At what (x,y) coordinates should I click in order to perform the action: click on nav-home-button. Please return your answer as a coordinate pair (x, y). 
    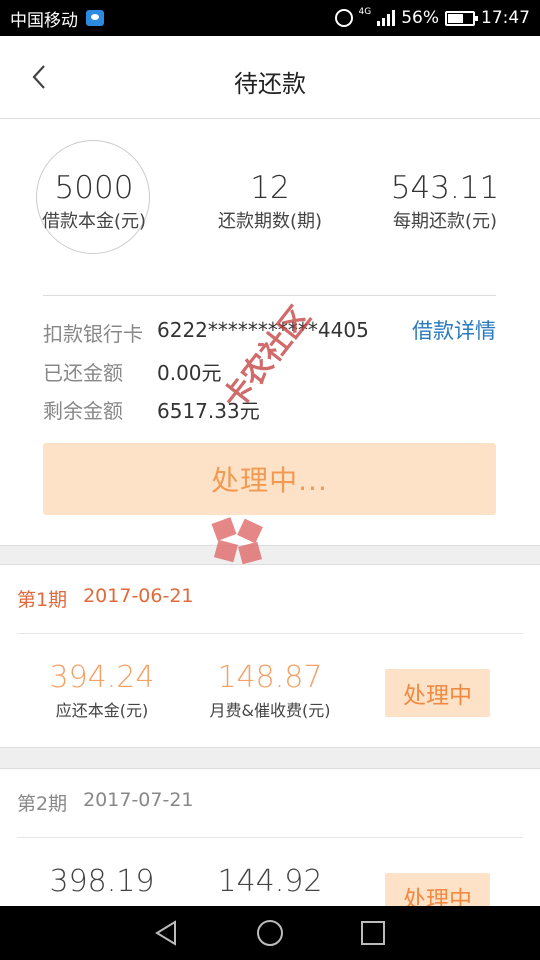
    Looking at the image, I should click on (270, 933).